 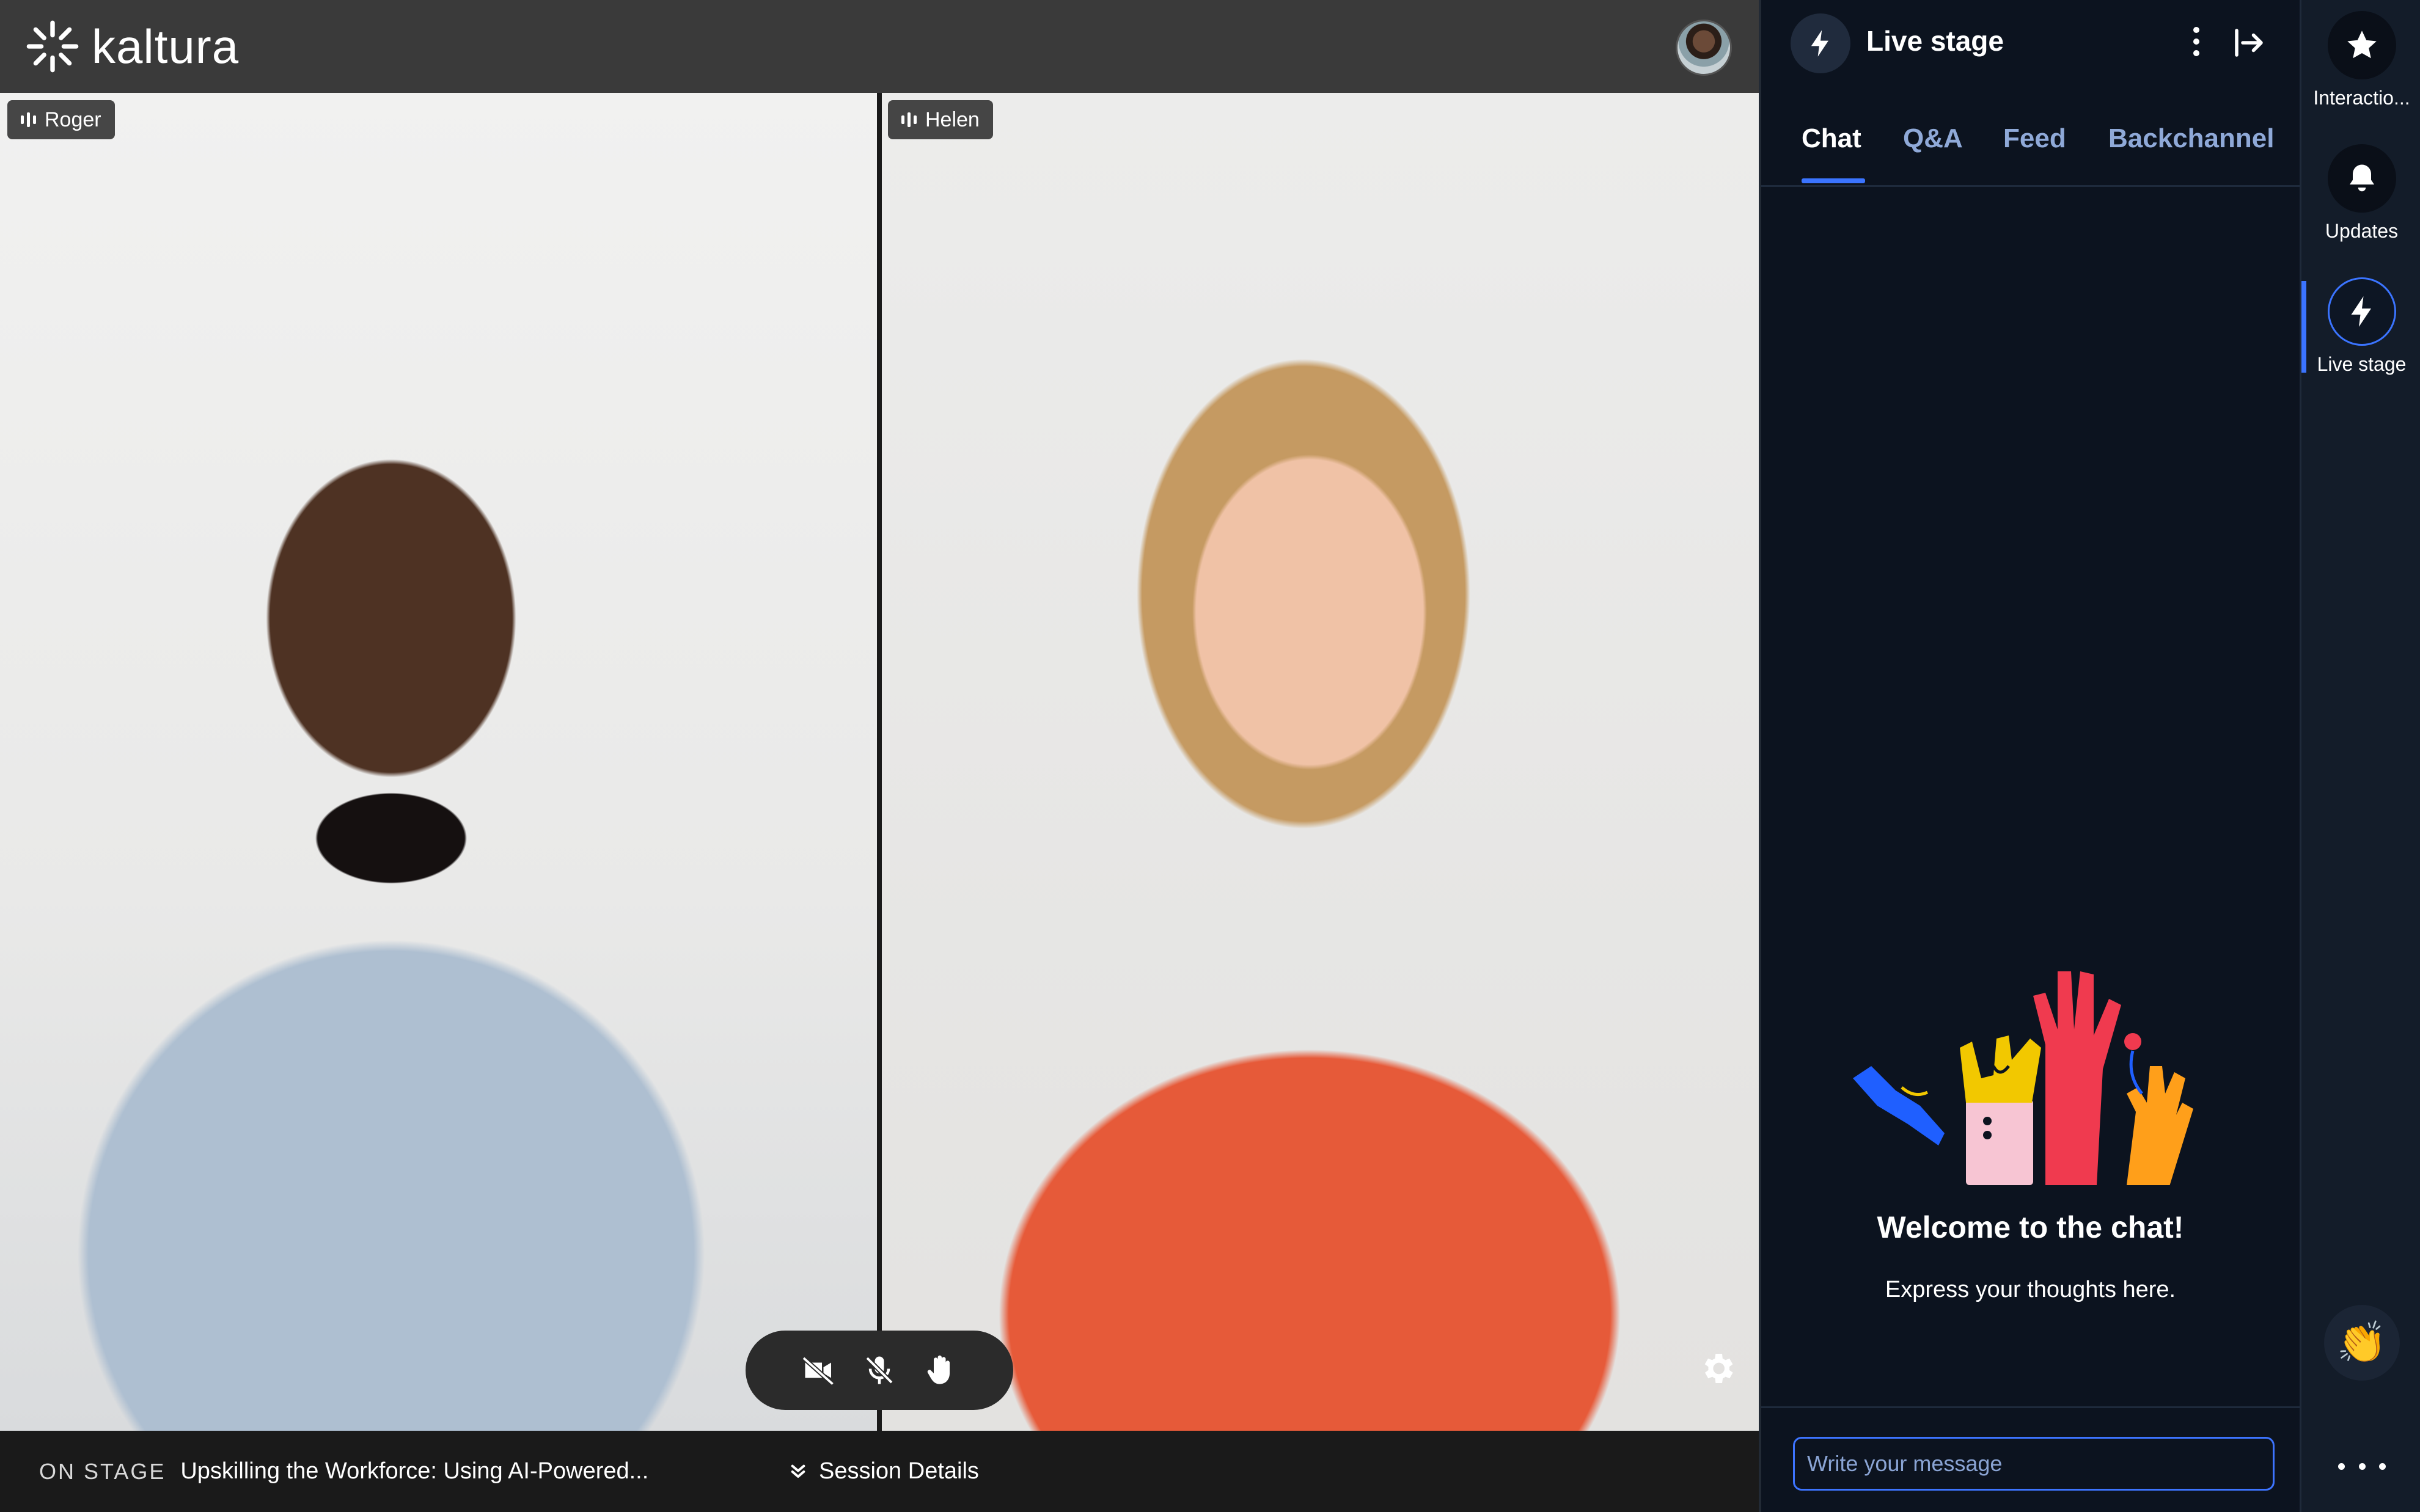 I want to click on participant-name-tag: Helen, so click(x=941, y=119).